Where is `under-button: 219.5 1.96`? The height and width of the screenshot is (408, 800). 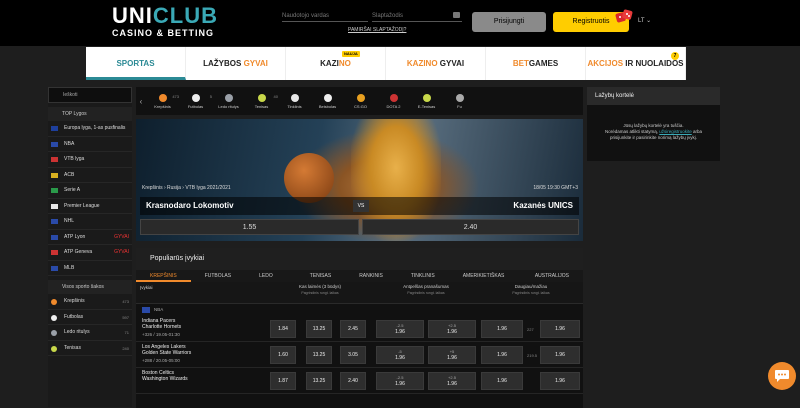 under-button: 219.5 1.96 is located at coordinates (553, 355).